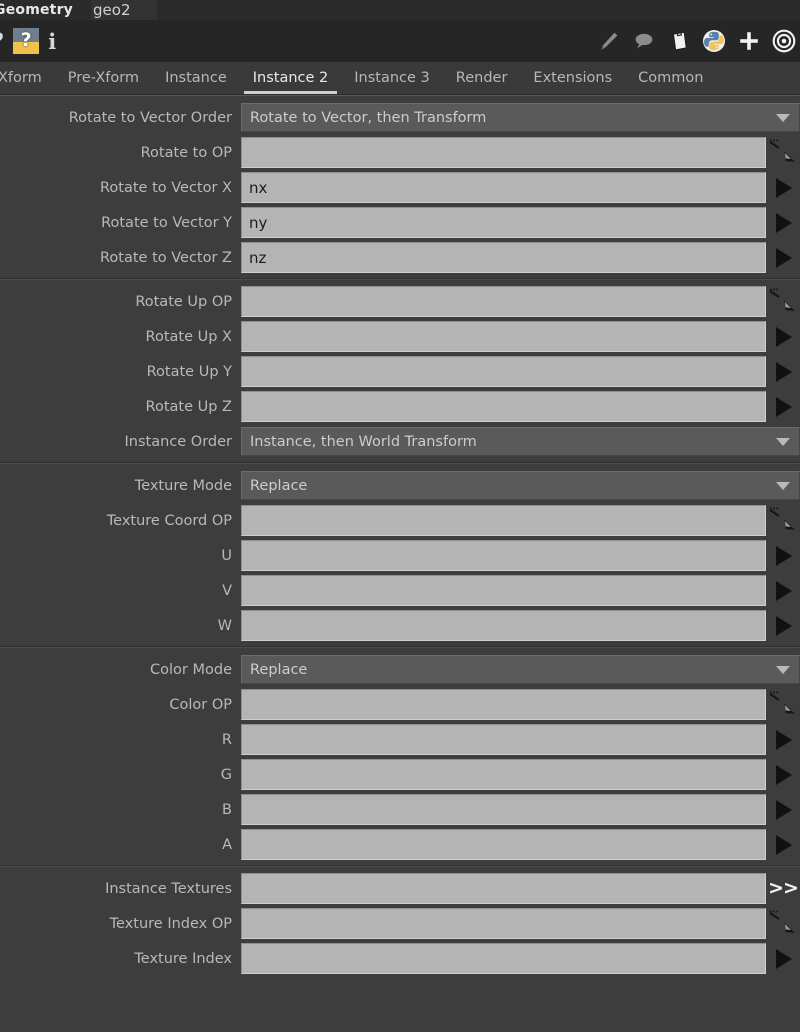 This screenshot has width=800, height=1032. Describe the element at coordinates (183, 301) in the screenshot. I see `parameter-label: Rotate Up OP` at that location.